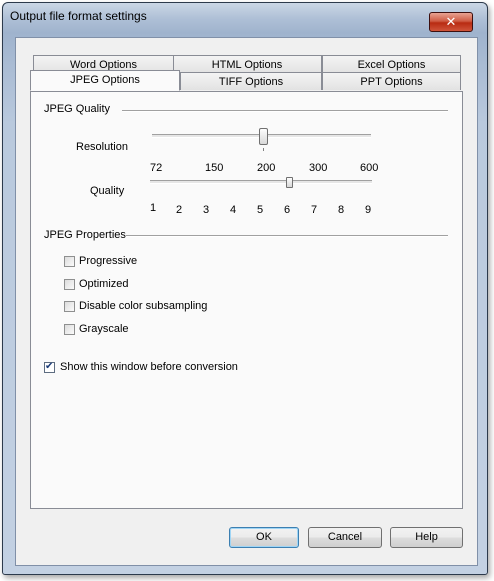  What do you see at coordinates (143, 306) in the screenshot?
I see `disable-color-subsampling-label: Disable color subsampling` at bounding box center [143, 306].